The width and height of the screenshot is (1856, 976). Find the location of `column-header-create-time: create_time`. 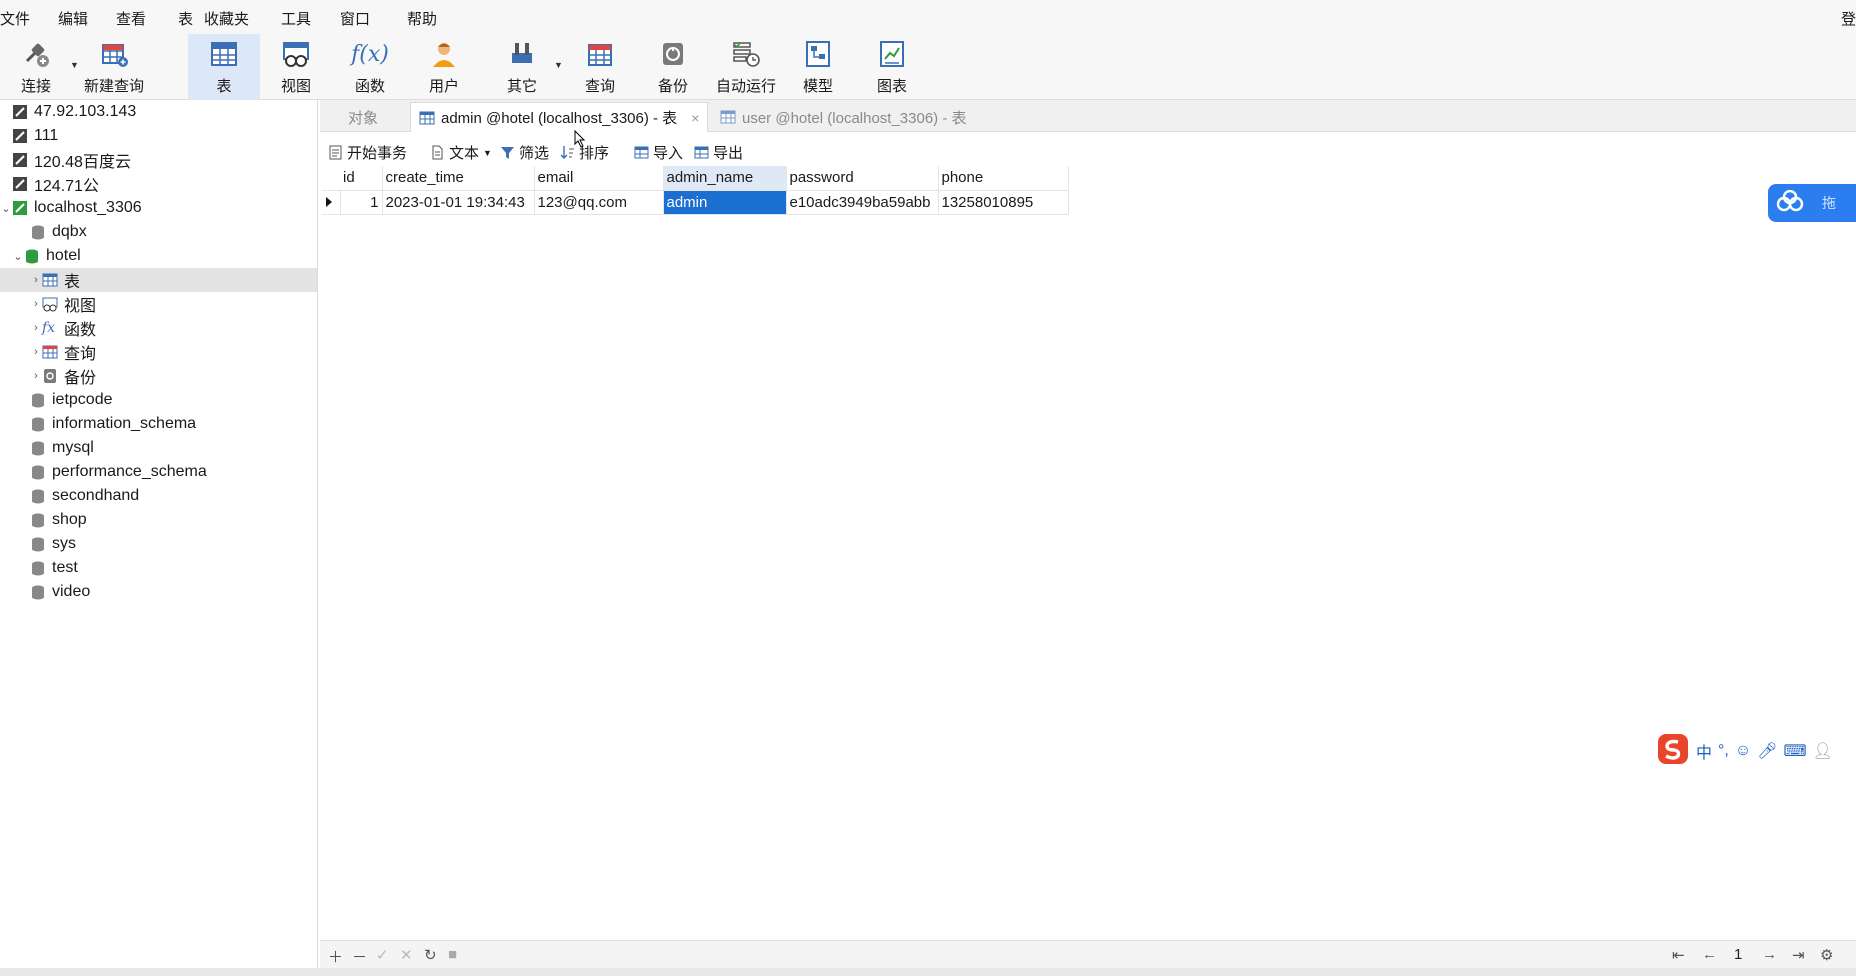

column-header-create-time: create_time is located at coordinates (458, 178).